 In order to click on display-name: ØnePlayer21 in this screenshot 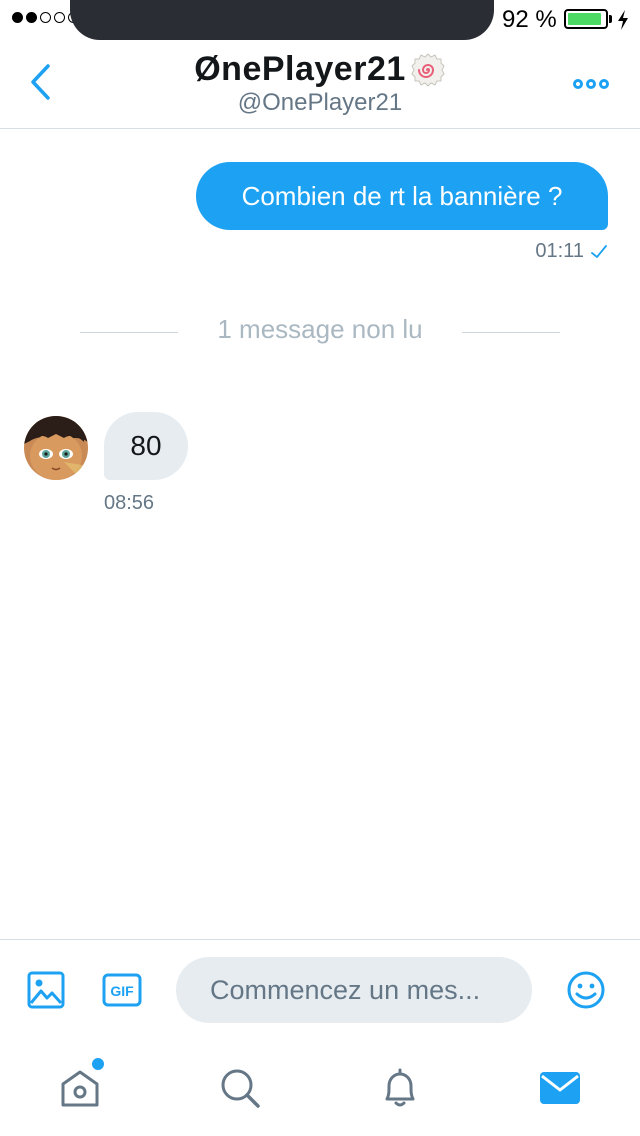, I will do `click(300, 69)`.